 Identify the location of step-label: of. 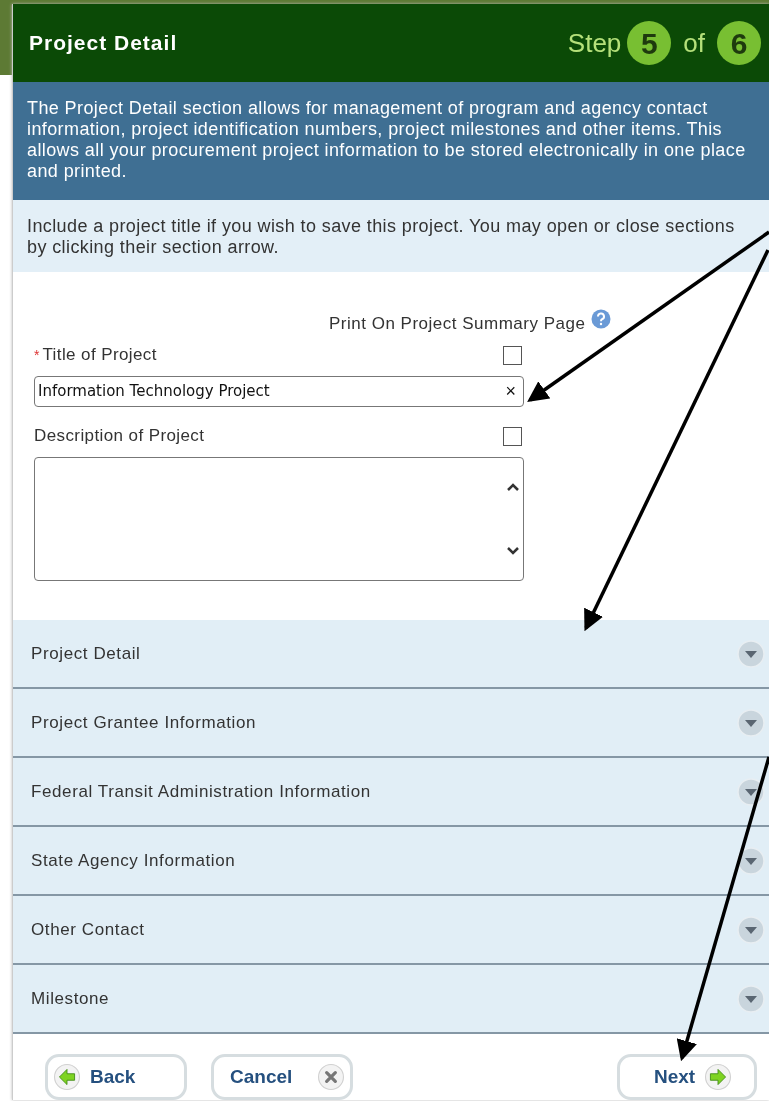
(694, 43).